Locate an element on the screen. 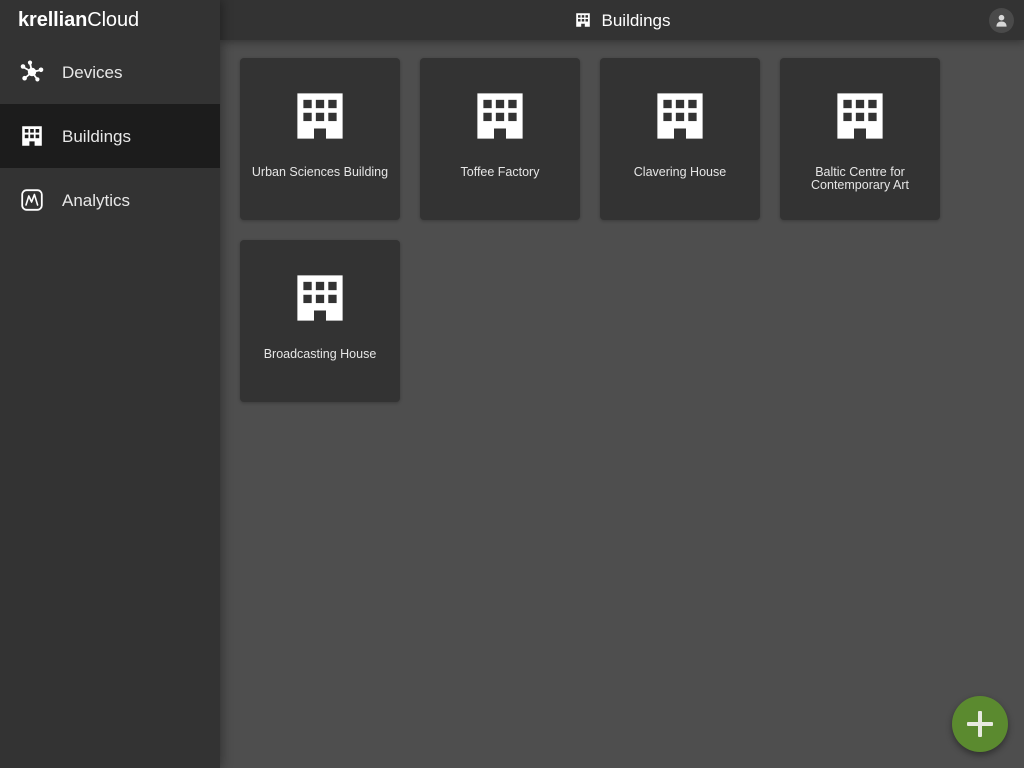 The width and height of the screenshot is (1024, 768). building-card-label: Clavering House is located at coordinates (680, 172).